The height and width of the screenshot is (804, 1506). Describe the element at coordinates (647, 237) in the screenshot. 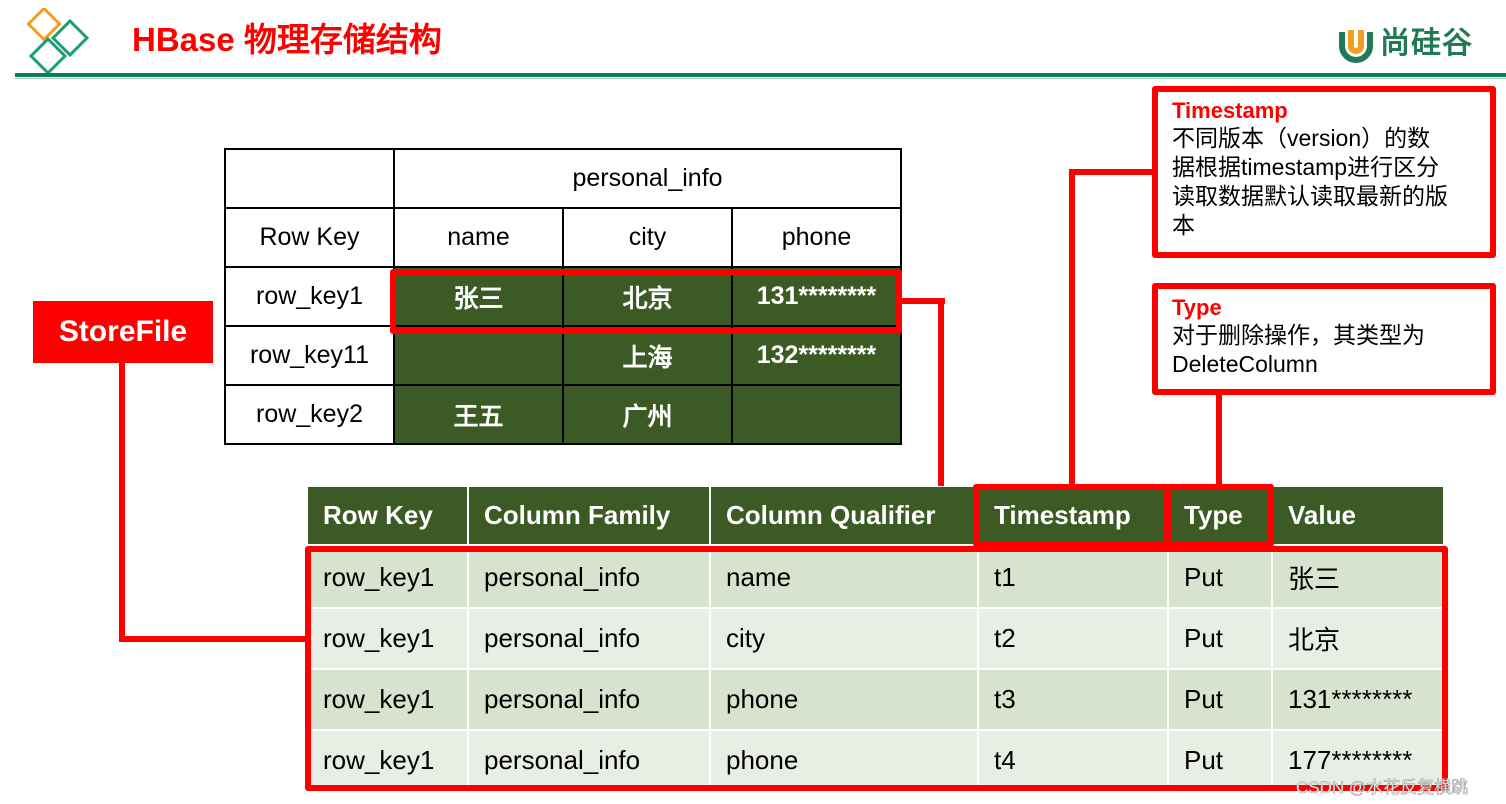

I see `header-city: city` at that location.